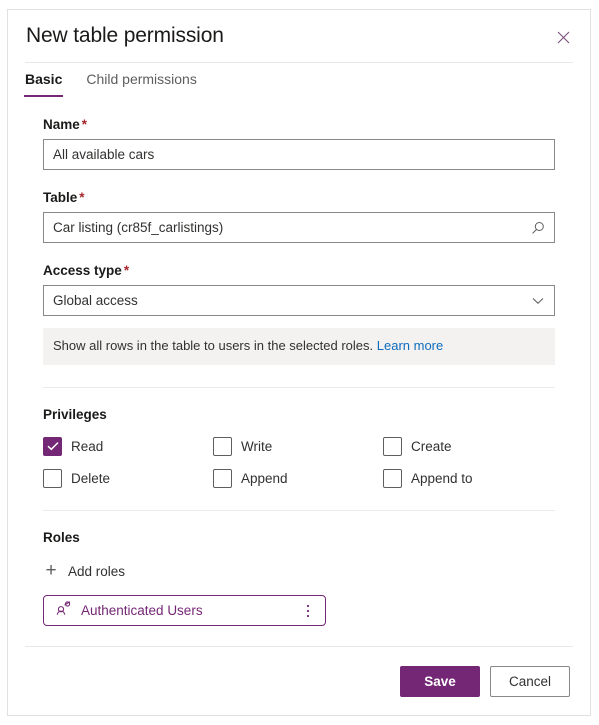 The width and height of the screenshot is (599, 725). I want to click on table-input-wrap, so click(299, 227).